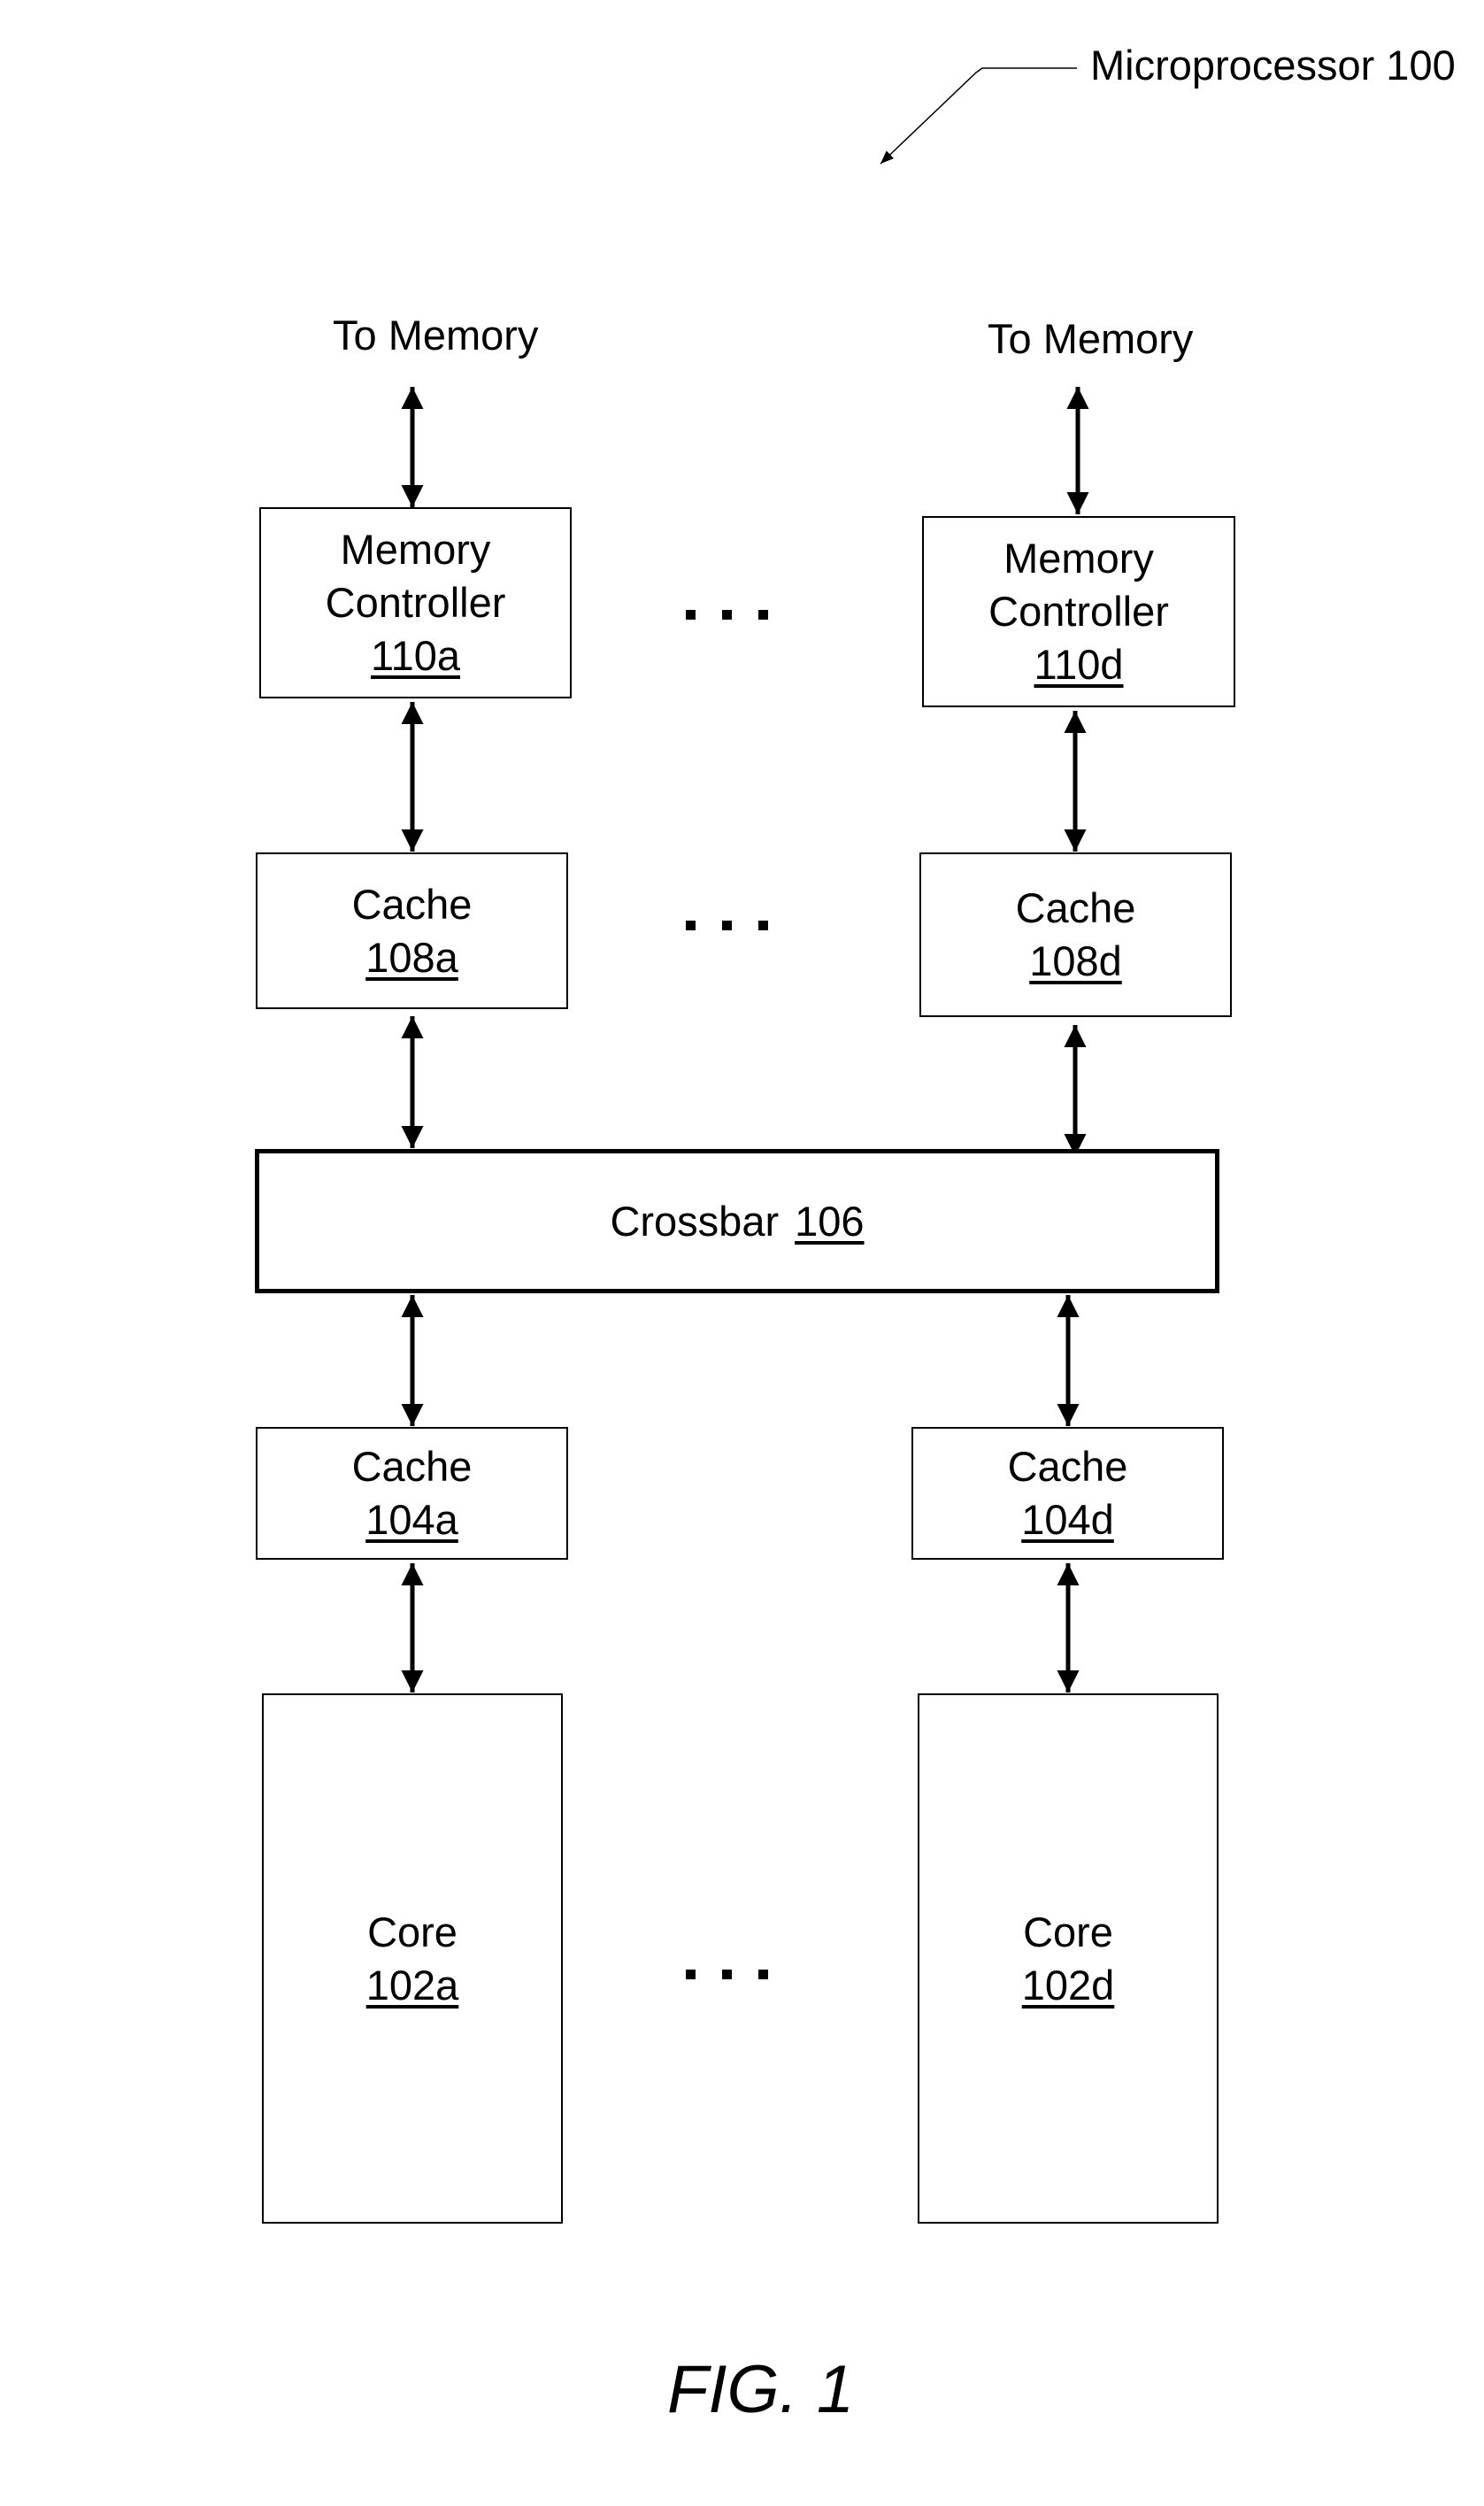  Describe the element at coordinates (761, 2389) in the screenshot. I see `figure-caption: FIG. 1` at that location.